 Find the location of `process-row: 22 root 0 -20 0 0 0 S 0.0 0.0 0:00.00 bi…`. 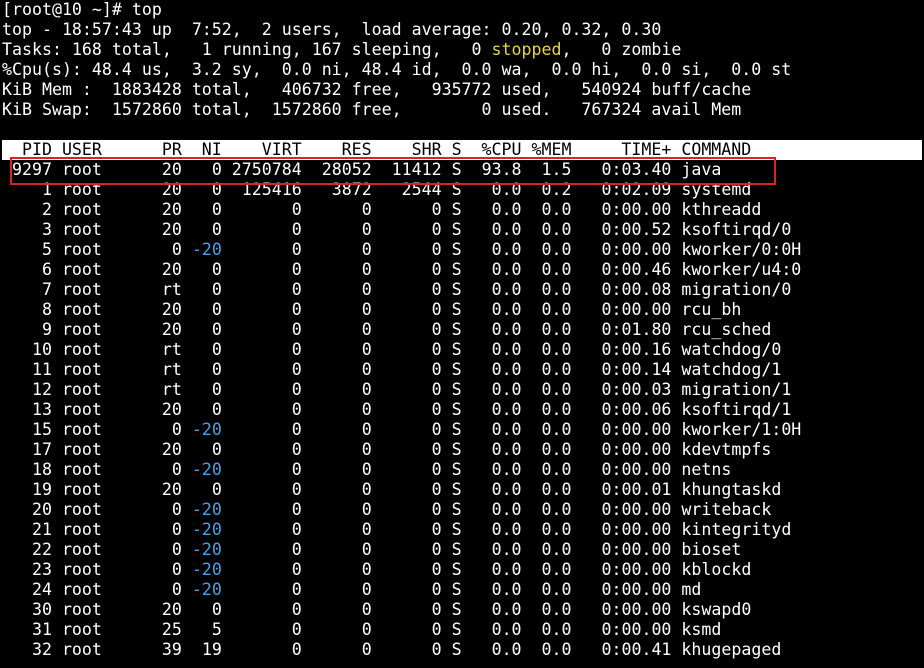

process-row: 22 root 0 -20 0 0 0 S 0.0 0.0 0:00.00 bi… is located at coordinates (463, 550).